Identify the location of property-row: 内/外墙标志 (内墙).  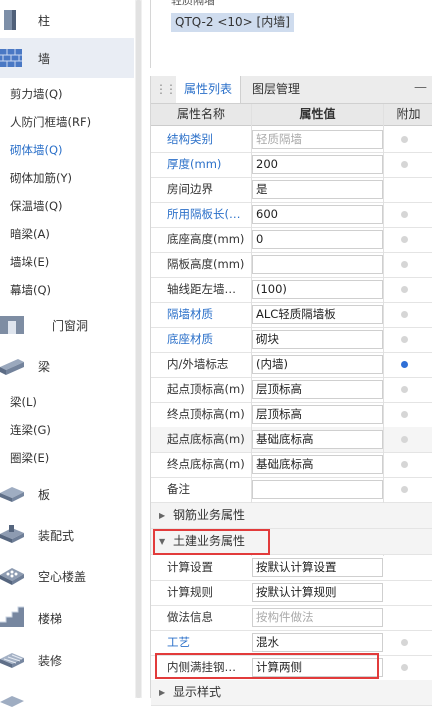
(291, 365).